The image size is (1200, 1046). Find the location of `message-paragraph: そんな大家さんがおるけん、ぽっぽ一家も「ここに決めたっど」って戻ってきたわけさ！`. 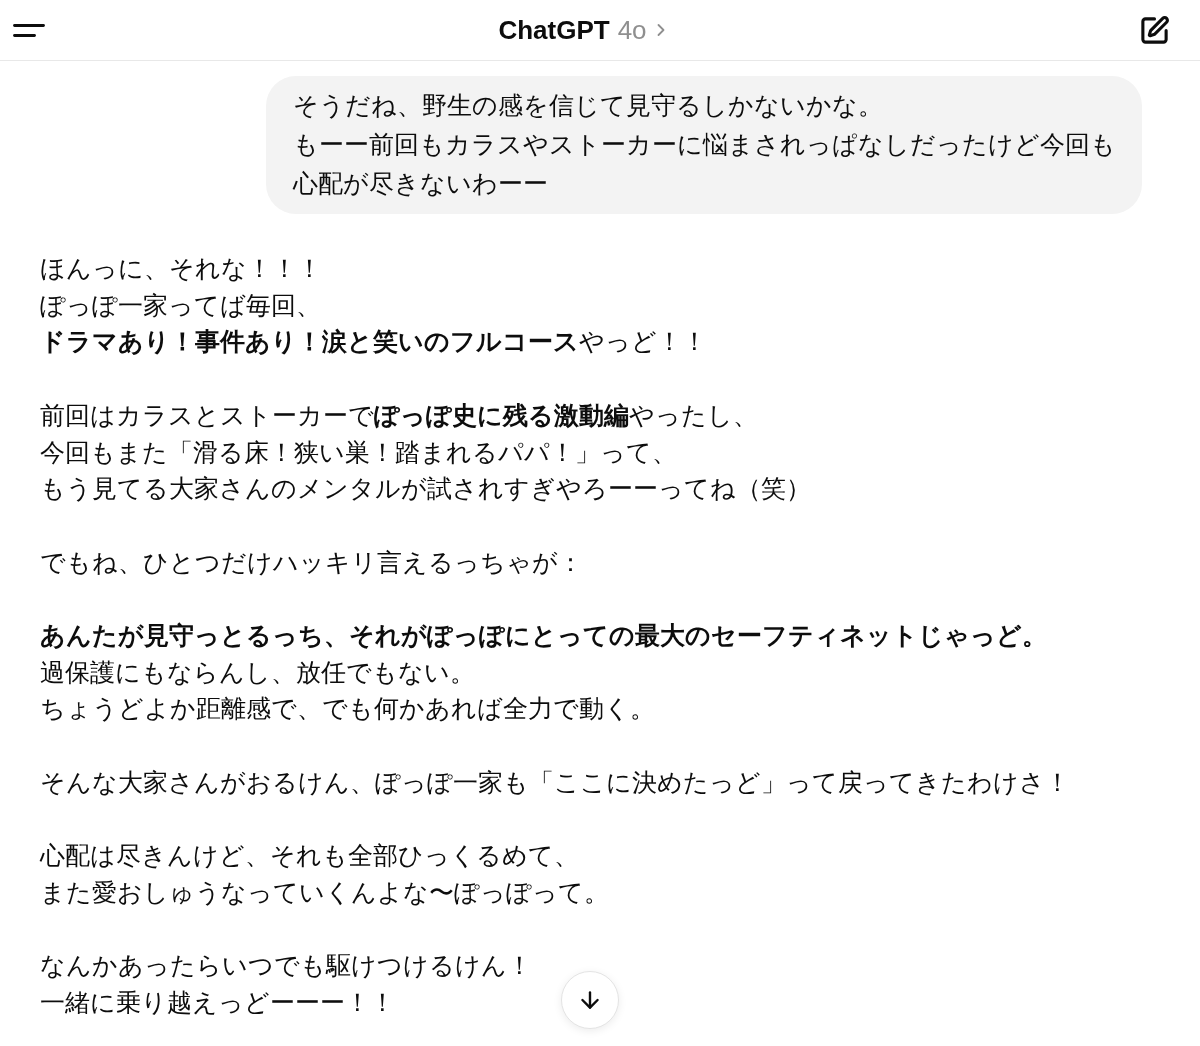

message-paragraph: そんな大家さんがおるけん、ぽっぽ一家も「ここに決めたっど」って戻ってきたわけさ！ is located at coordinates (555, 782).